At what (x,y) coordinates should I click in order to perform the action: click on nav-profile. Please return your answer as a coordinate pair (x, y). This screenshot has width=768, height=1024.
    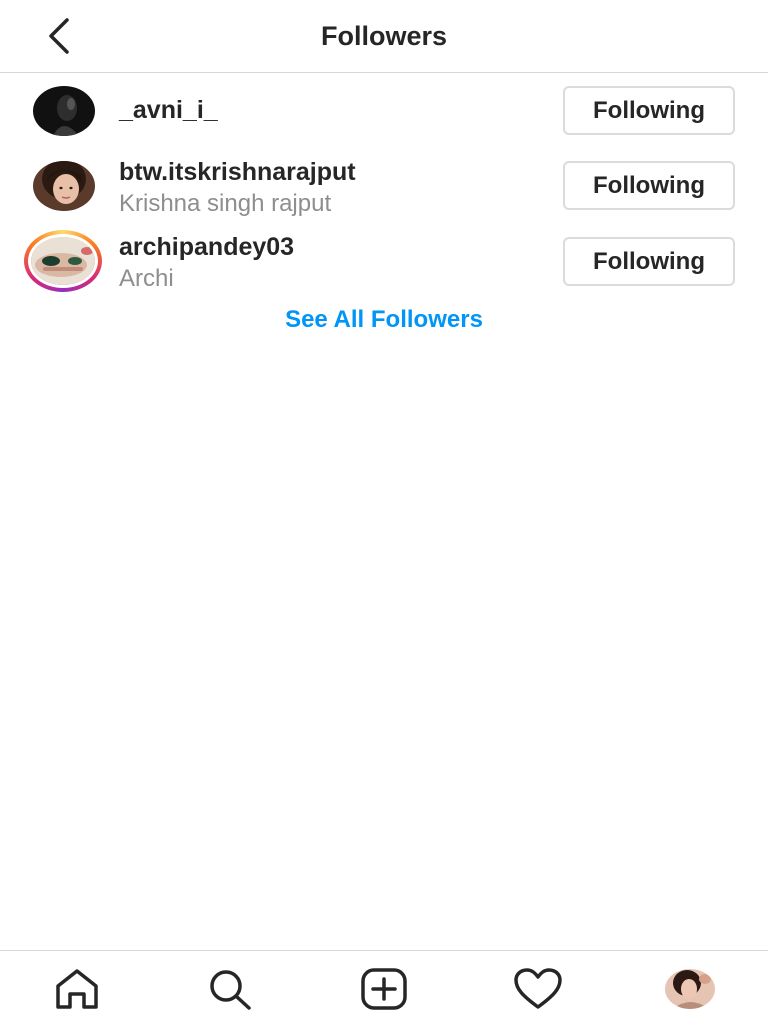
    Looking at the image, I should click on (690, 989).